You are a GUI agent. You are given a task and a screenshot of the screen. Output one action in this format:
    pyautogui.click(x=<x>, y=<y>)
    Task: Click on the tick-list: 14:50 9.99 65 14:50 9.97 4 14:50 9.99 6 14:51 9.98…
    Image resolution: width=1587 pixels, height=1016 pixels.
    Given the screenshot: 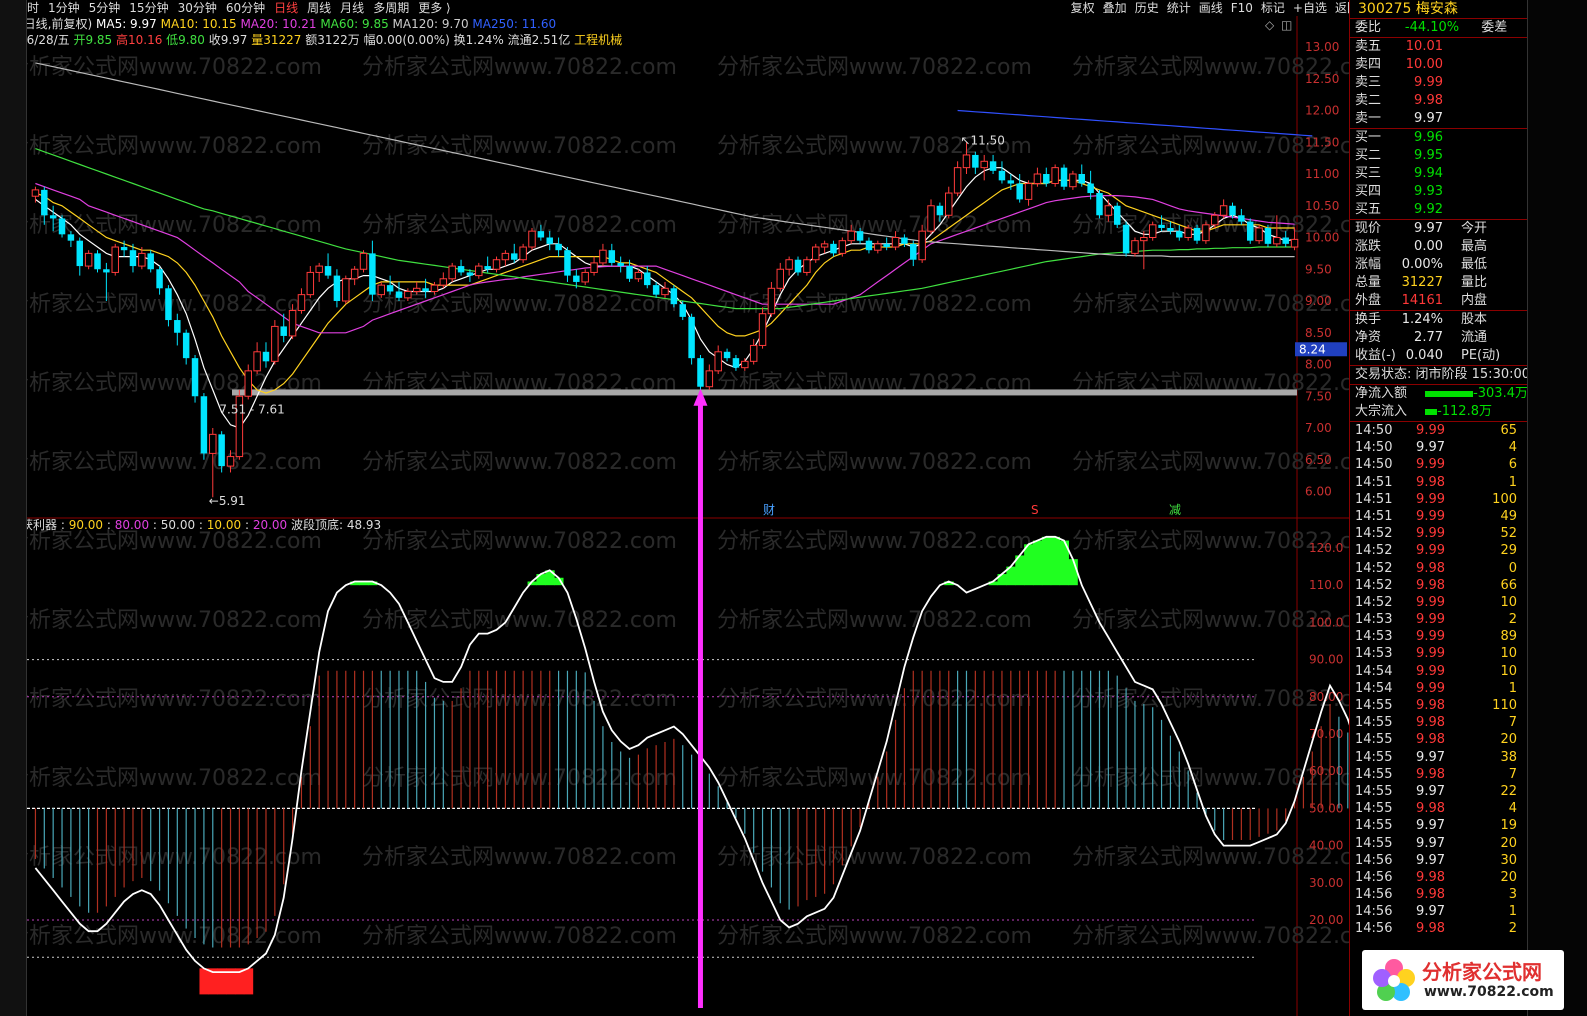 What is the action you would take?
    pyautogui.click(x=1438, y=680)
    